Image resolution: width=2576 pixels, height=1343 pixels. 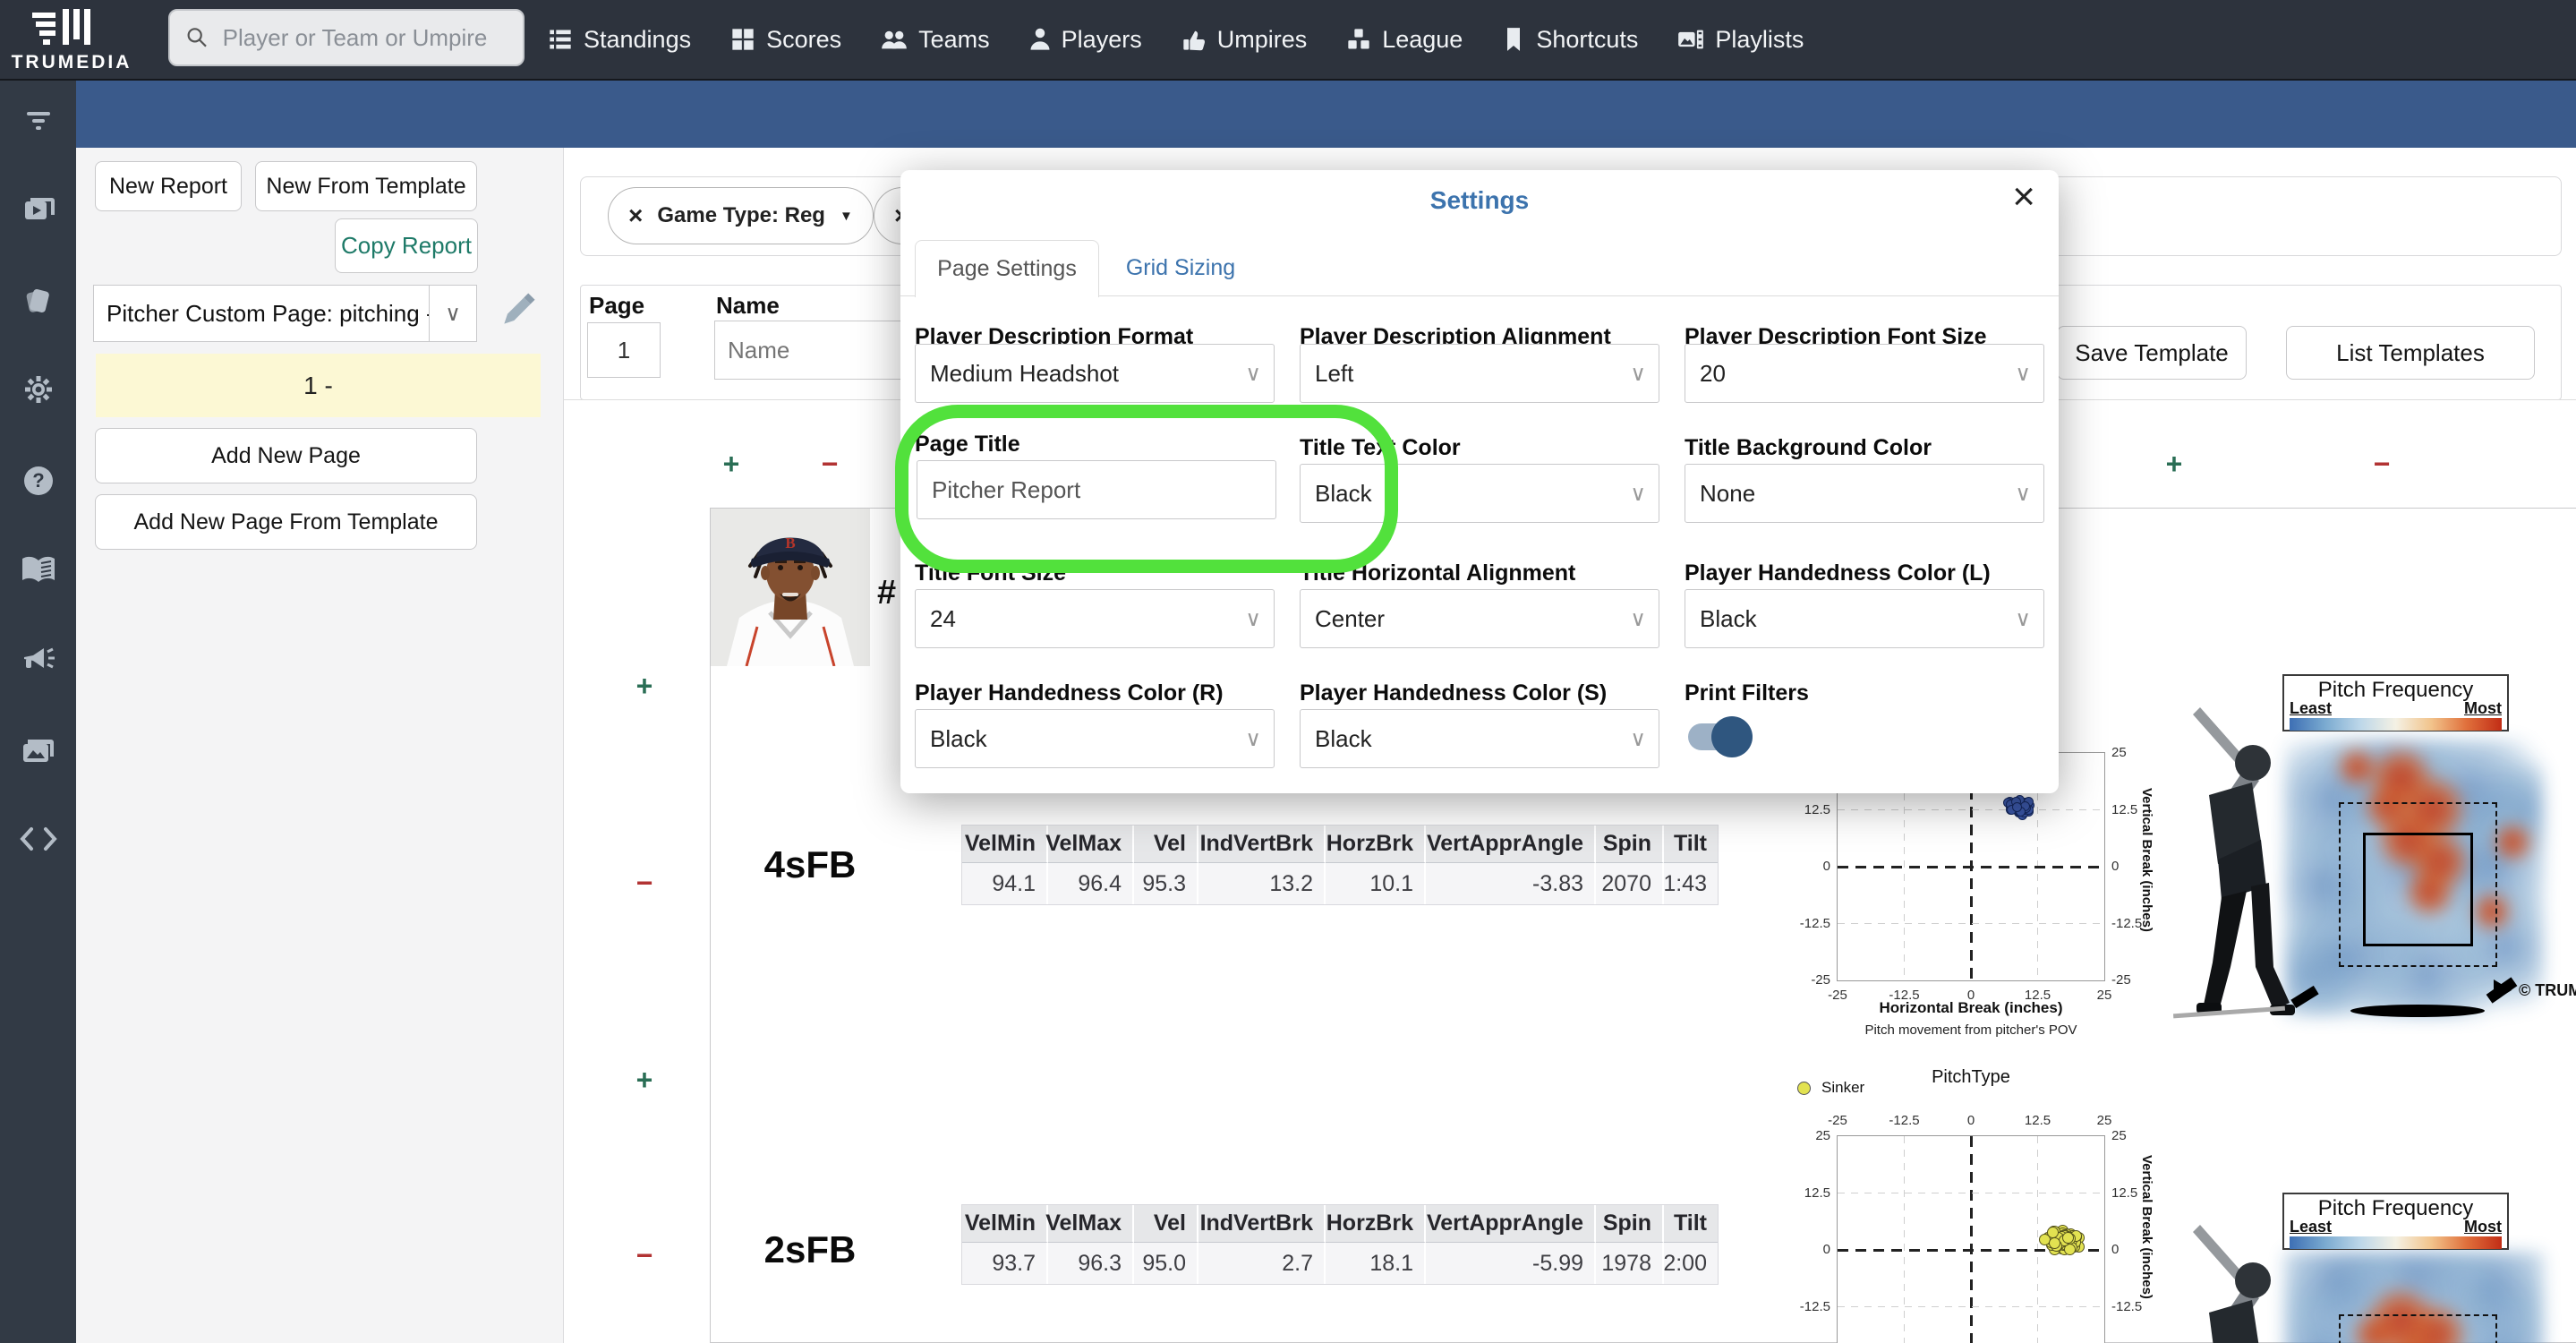 I want to click on book-icon, so click(x=38, y=570).